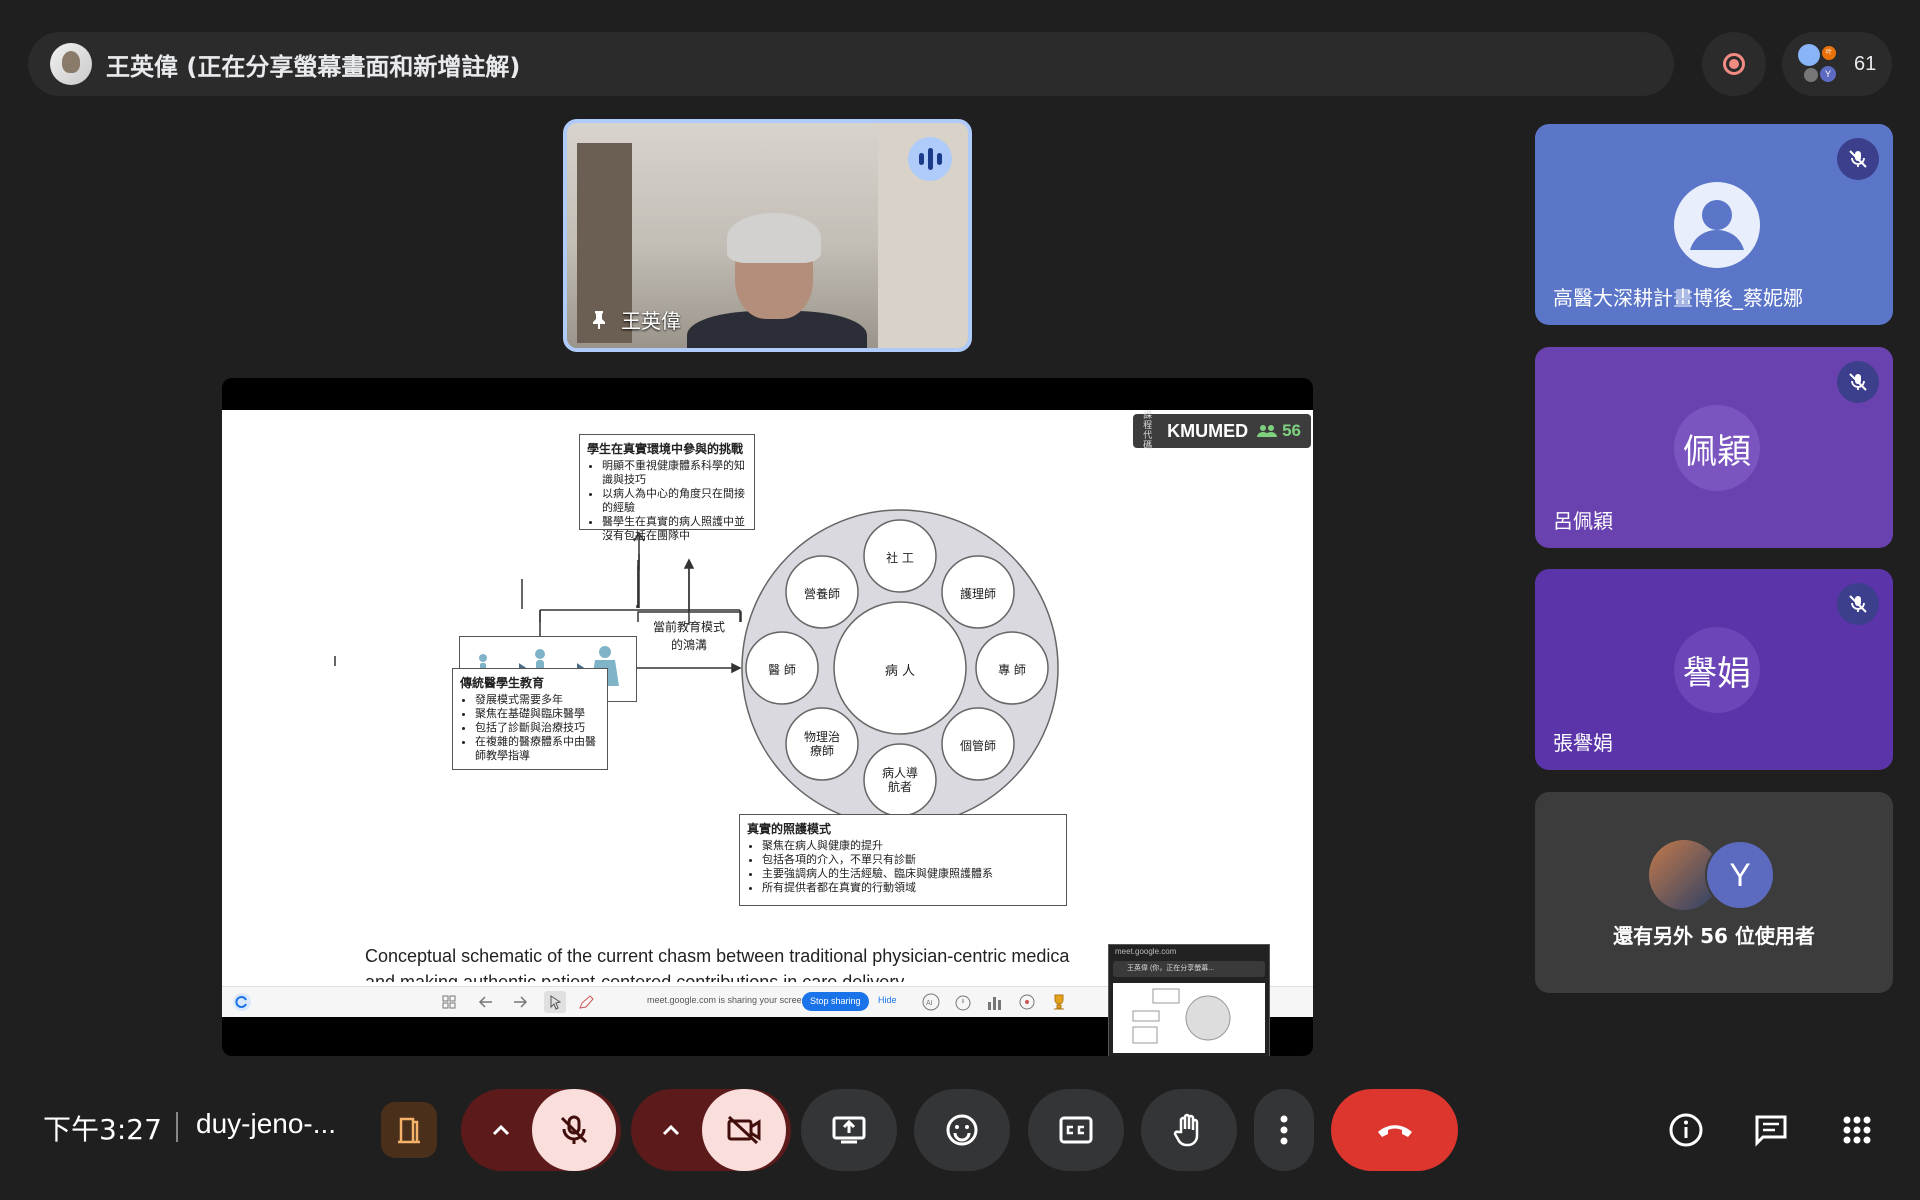 The width and height of the screenshot is (1920, 1200). I want to click on timer-icon, so click(963, 1002).